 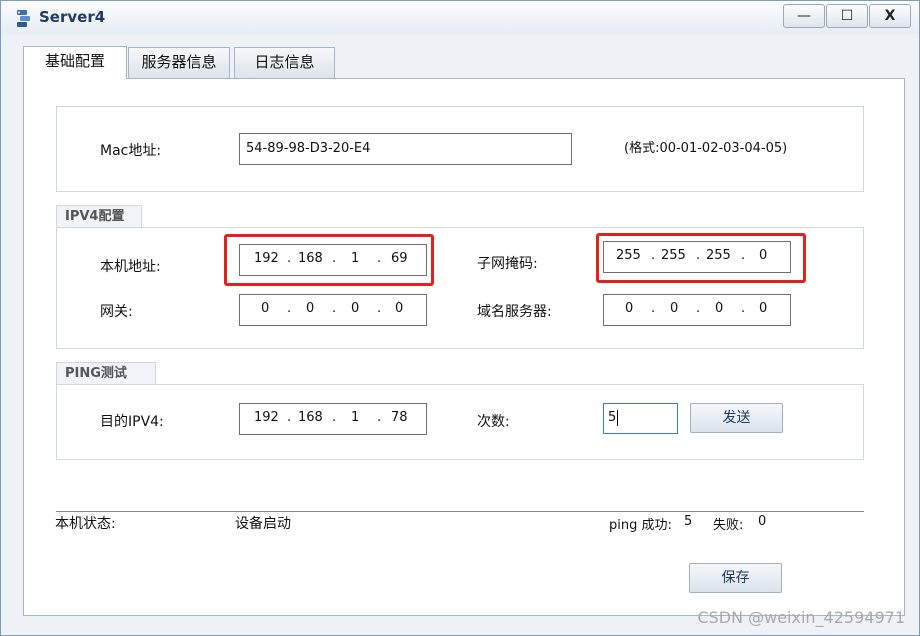 What do you see at coordinates (762, 521) in the screenshot?
I see `ping-fail-count: 0` at bounding box center [762, 521].